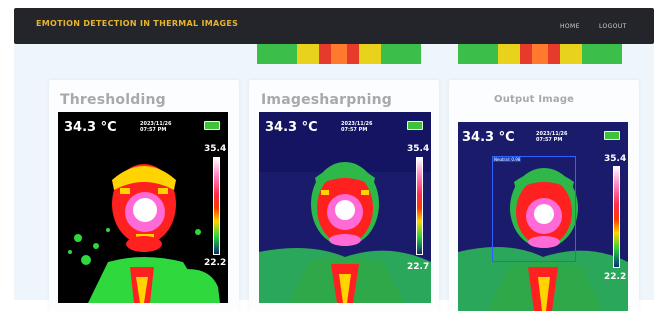 Image resolution: width=668 pixels, height=311 pixels. I want to click on card-title-imagesharpning: Imagesharpning, so click(326, 100).